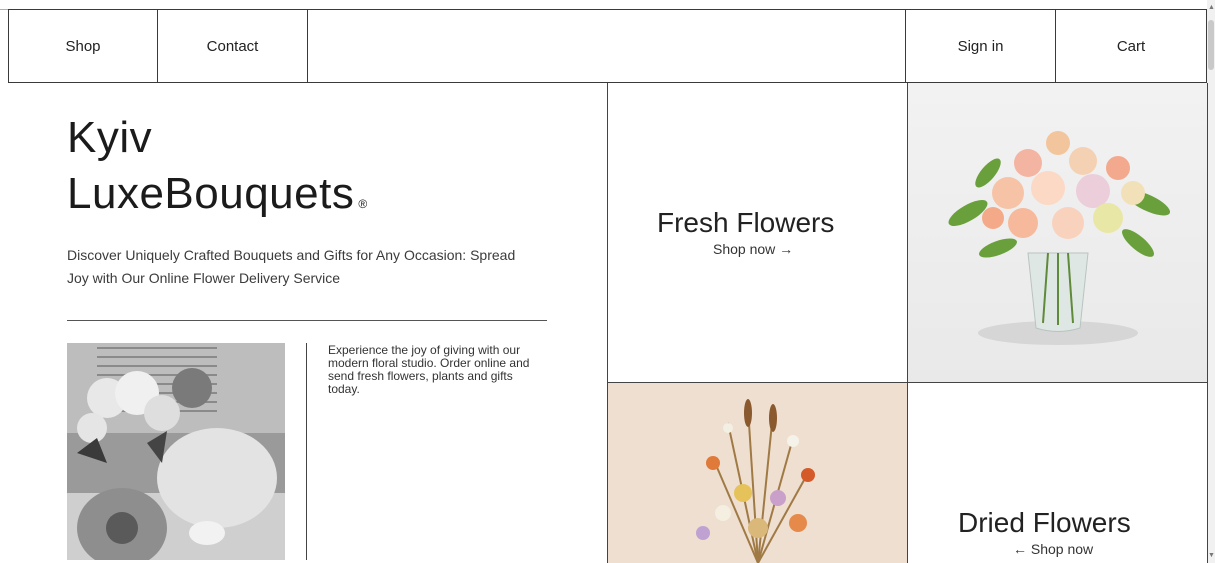 This screenshot has width=1215, height=563. What do you see at coordinates (363, 204) in the screenshot?
I see `registered-mark: ®` at bounding box center [363, 204].